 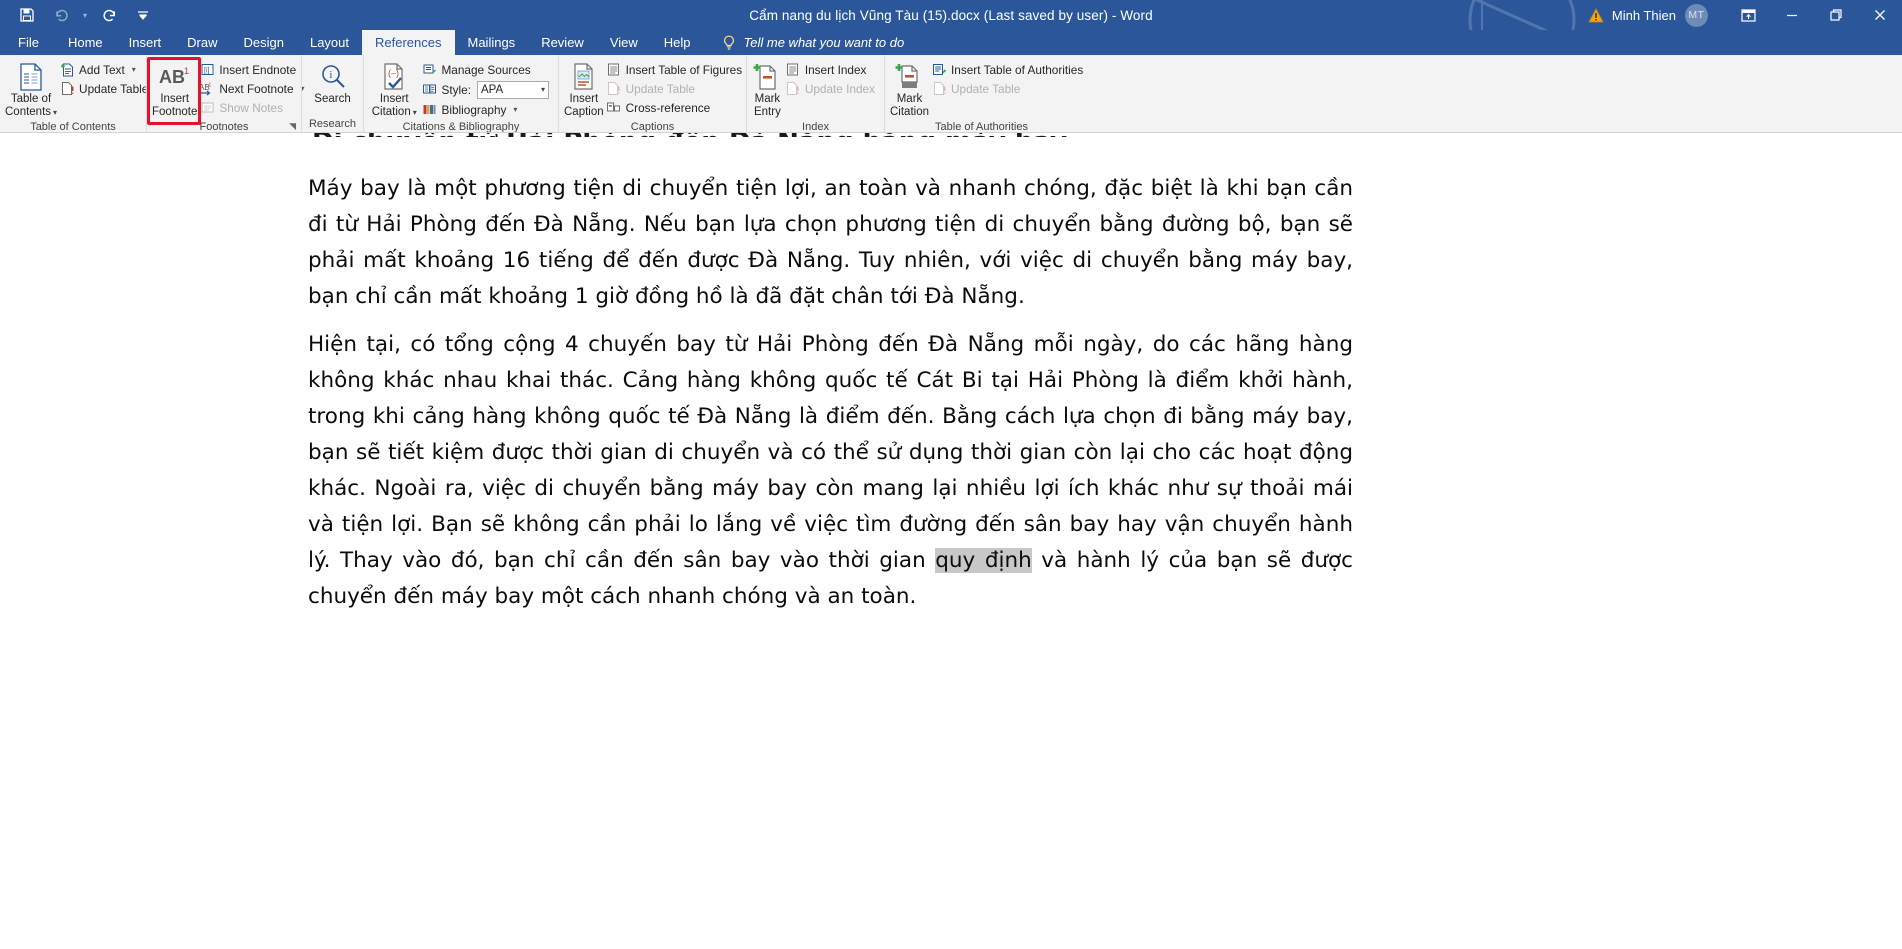 I want to click on style-label: Style:, so click(x=456, y=89).